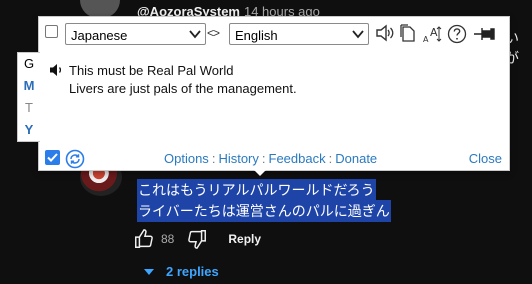 The image size is (532, 284). Describe the element at coordinates (135, 34) in the screenshot. I see `source-language-select: Japanese` at that location.